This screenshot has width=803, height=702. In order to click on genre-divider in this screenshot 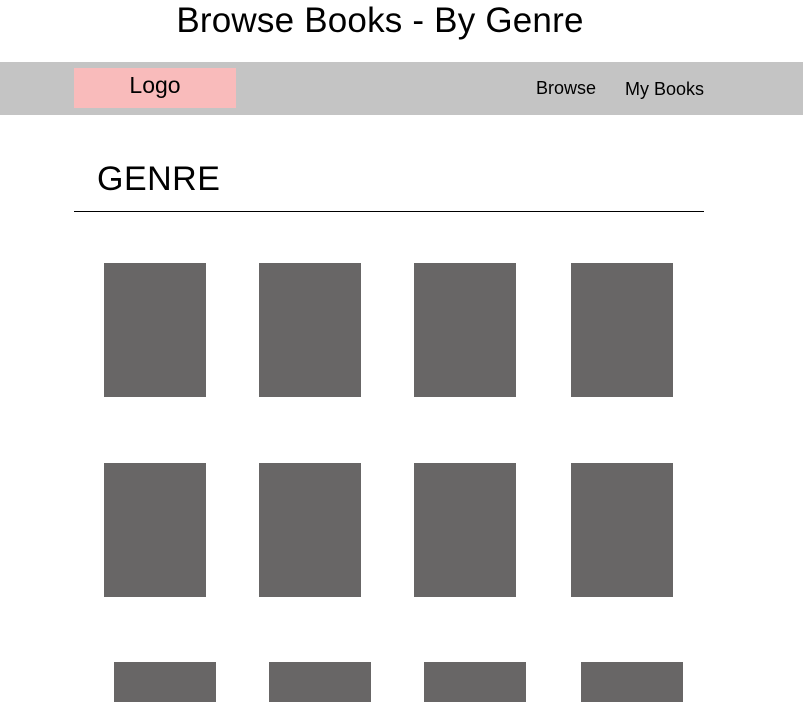, I will do `click(389, 211)`.